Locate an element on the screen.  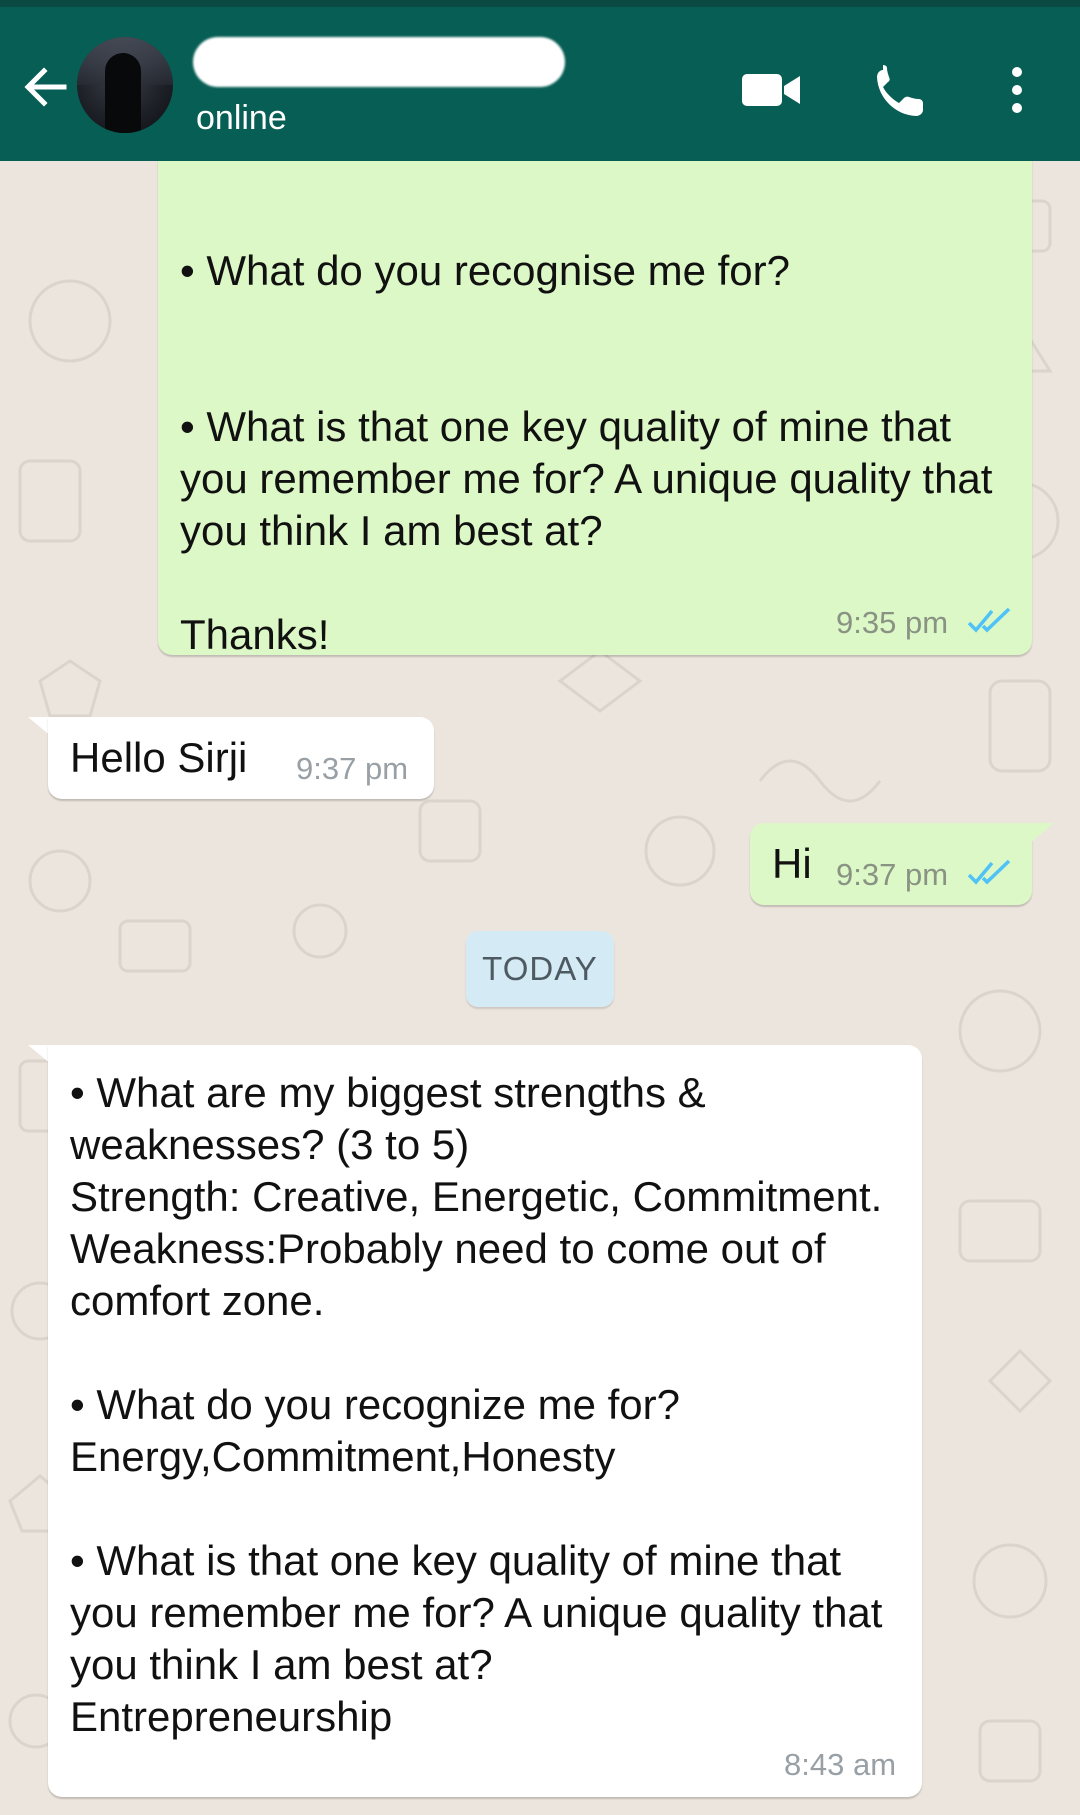
contact-status: online is located at coordinates (241, 118).